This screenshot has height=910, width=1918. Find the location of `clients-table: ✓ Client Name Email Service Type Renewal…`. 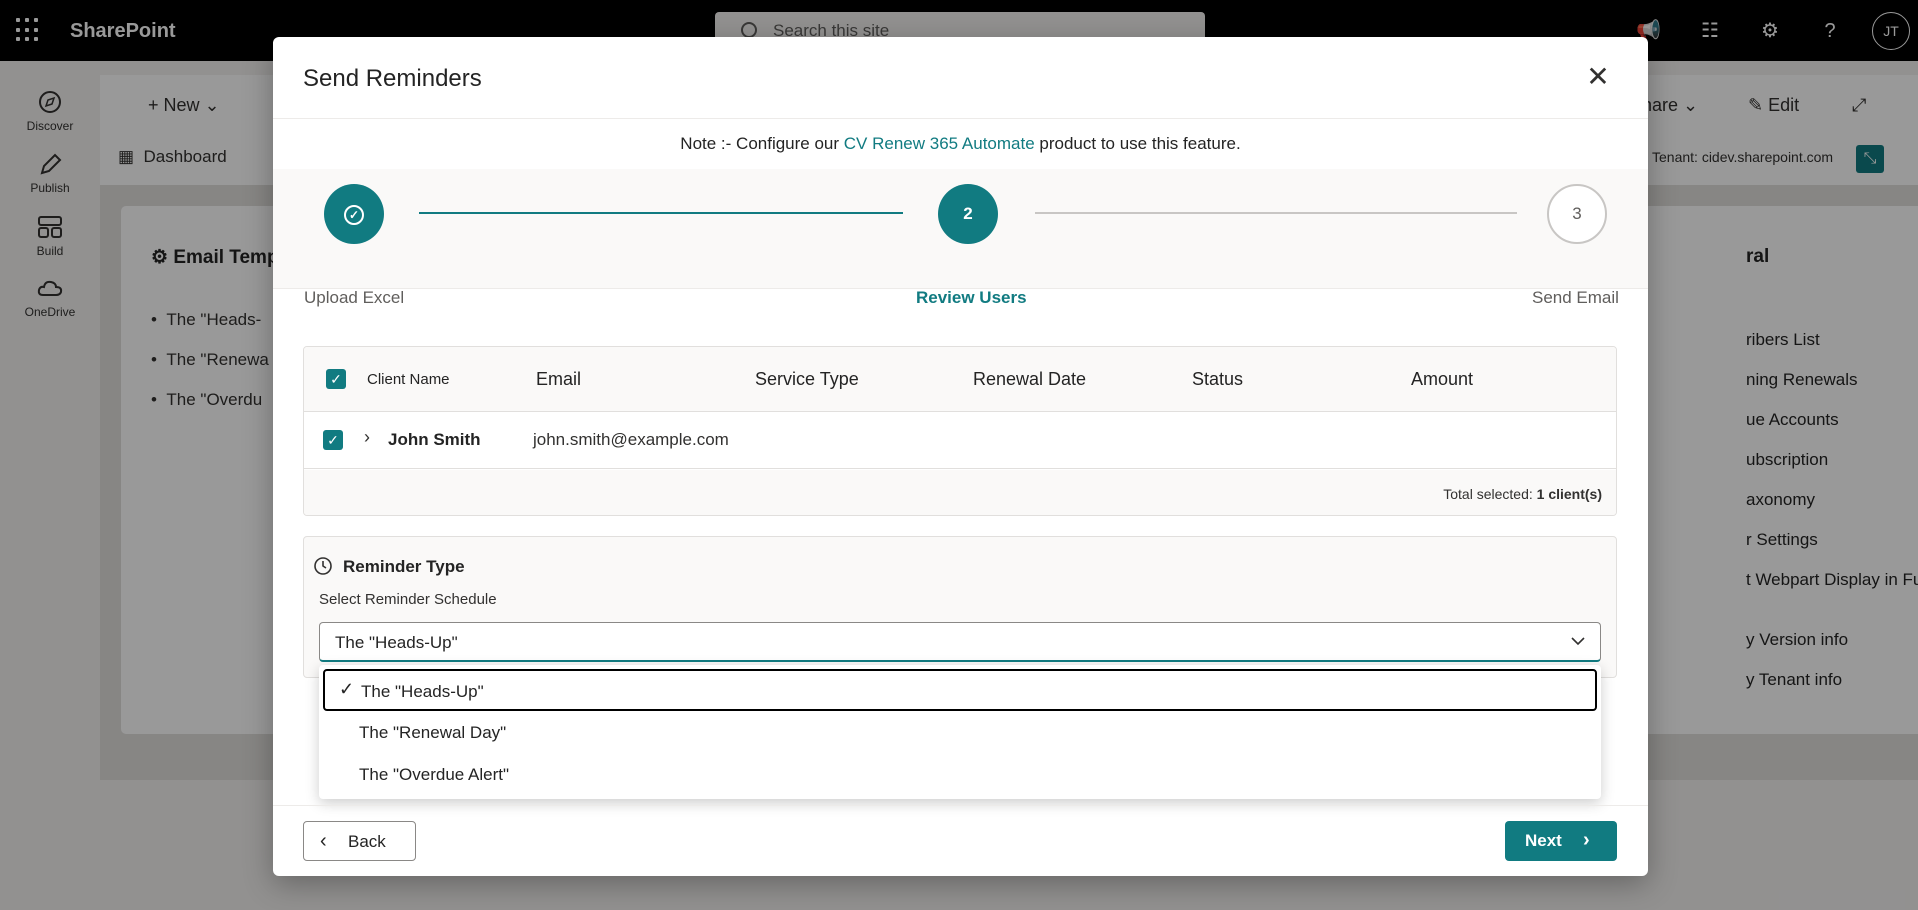

clients-table: ✓ Client Name Email Service Type Renewal… is located at coordinates (960, 431).